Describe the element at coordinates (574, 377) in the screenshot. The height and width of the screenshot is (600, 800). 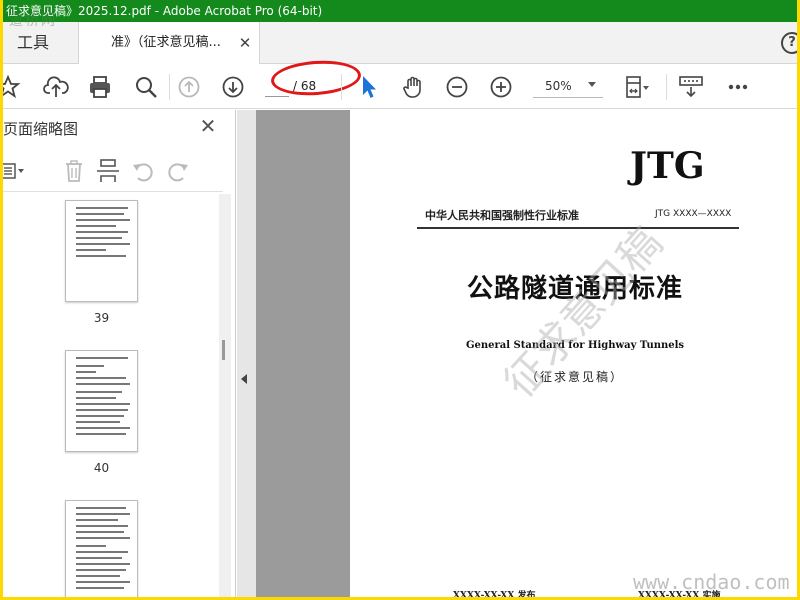
I see `draft-status: （征求意见稿）` at that location.